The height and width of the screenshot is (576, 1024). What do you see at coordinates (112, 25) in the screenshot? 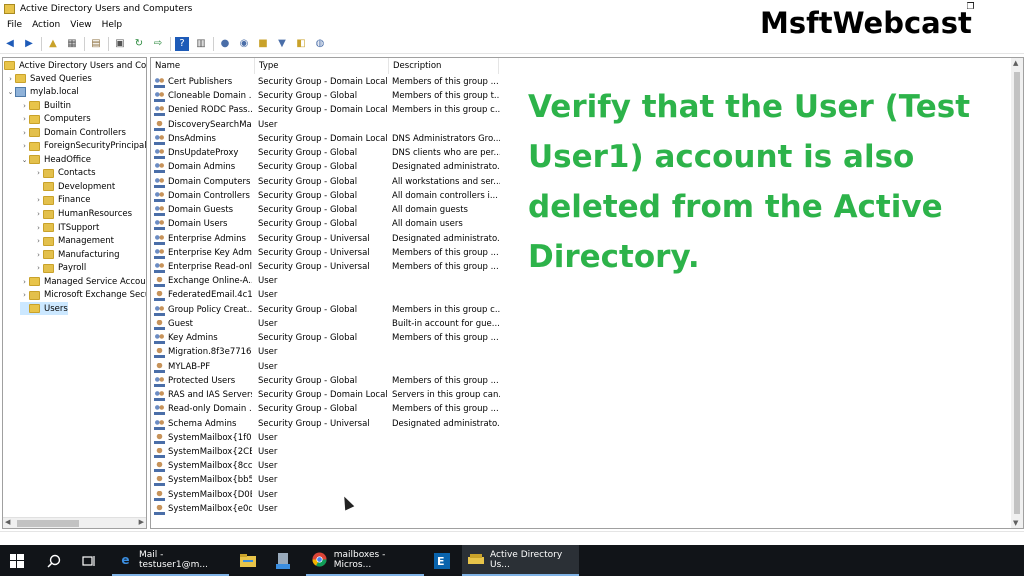
I see `menu-help: Help` at bounding box center [112, 25].